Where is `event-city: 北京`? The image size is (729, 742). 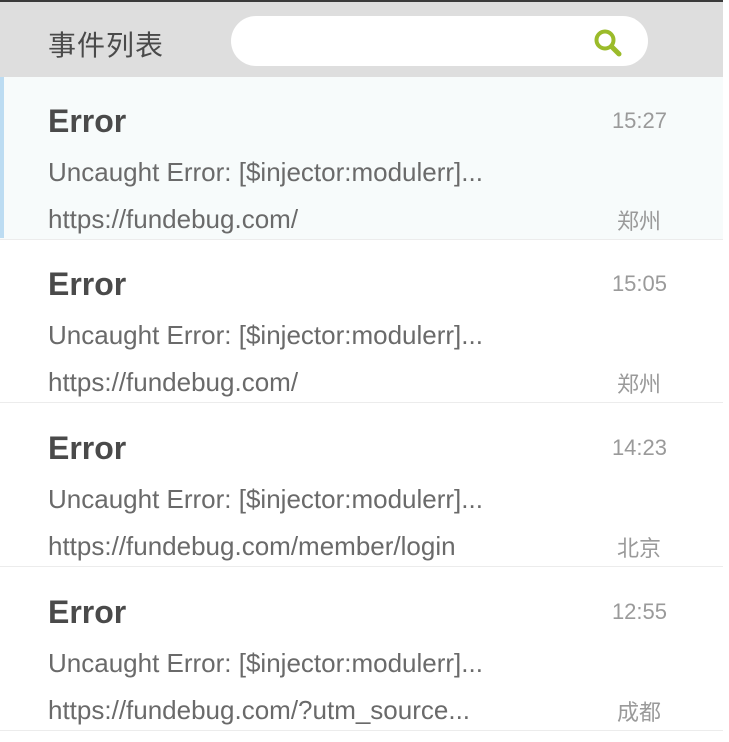 event-city: 北京 is located at coordinates (638, 549).